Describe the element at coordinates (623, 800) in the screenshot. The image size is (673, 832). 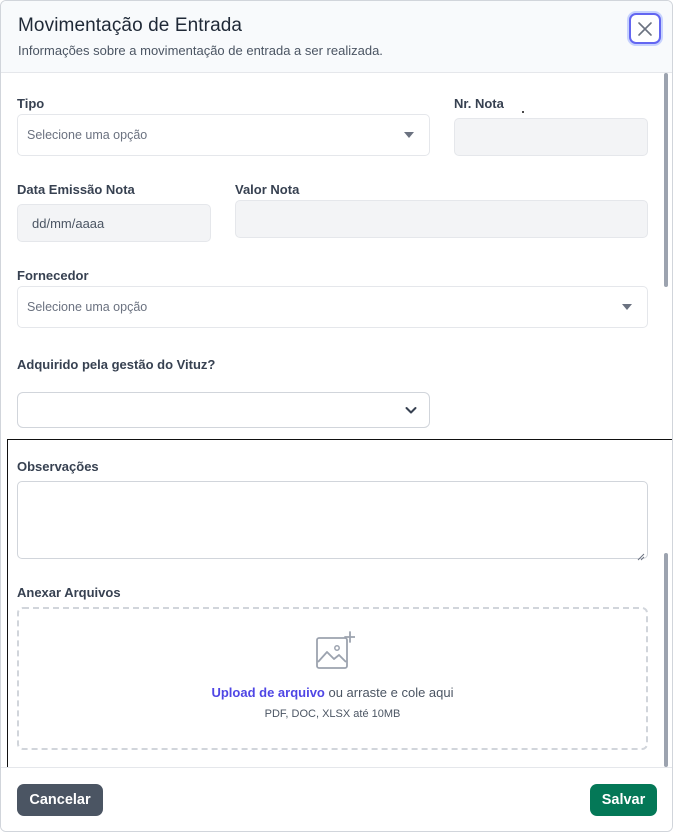
I see `save-button: Salvar` at that location.